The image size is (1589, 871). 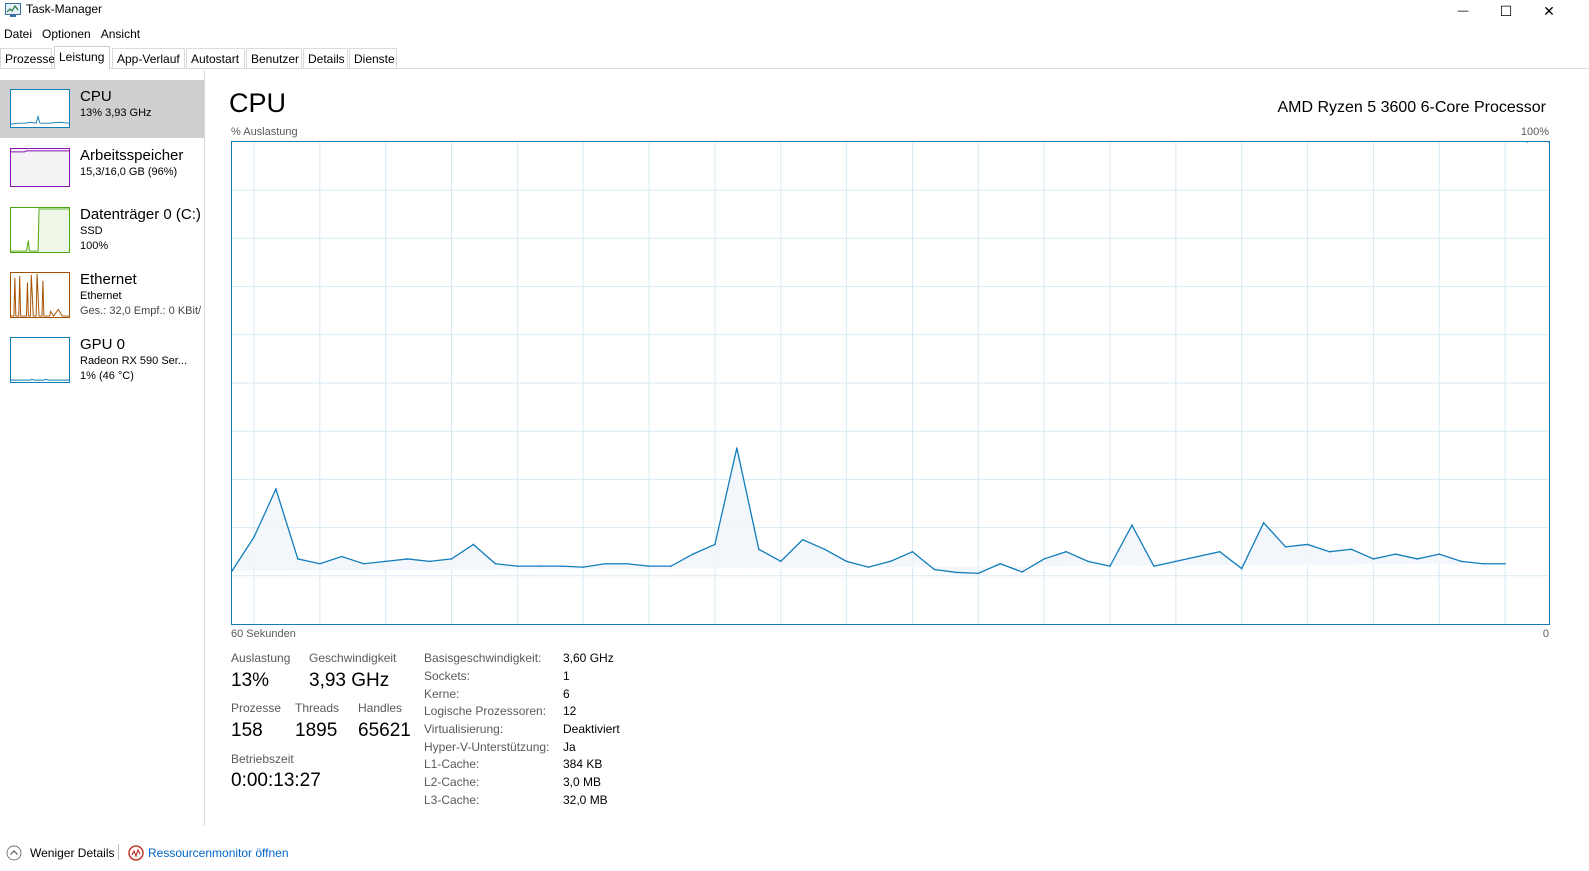 What do you see at coordinates (583, 764) in the screenshot?
I see `info-value: 384 KB` at bounding box center [583, 764].